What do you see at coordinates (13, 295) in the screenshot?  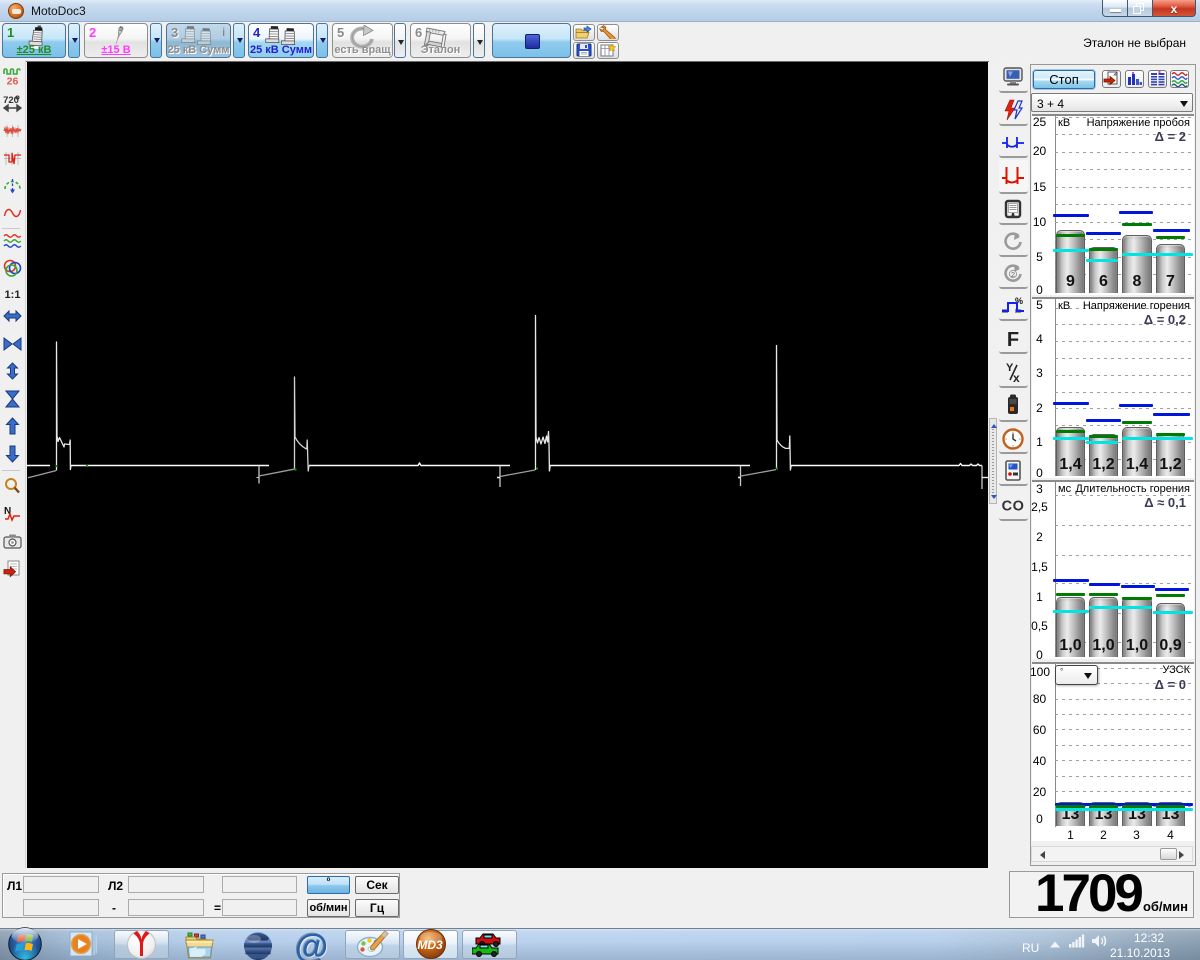 I see `svg-text: 1:1` at bounding box center [13, 295].